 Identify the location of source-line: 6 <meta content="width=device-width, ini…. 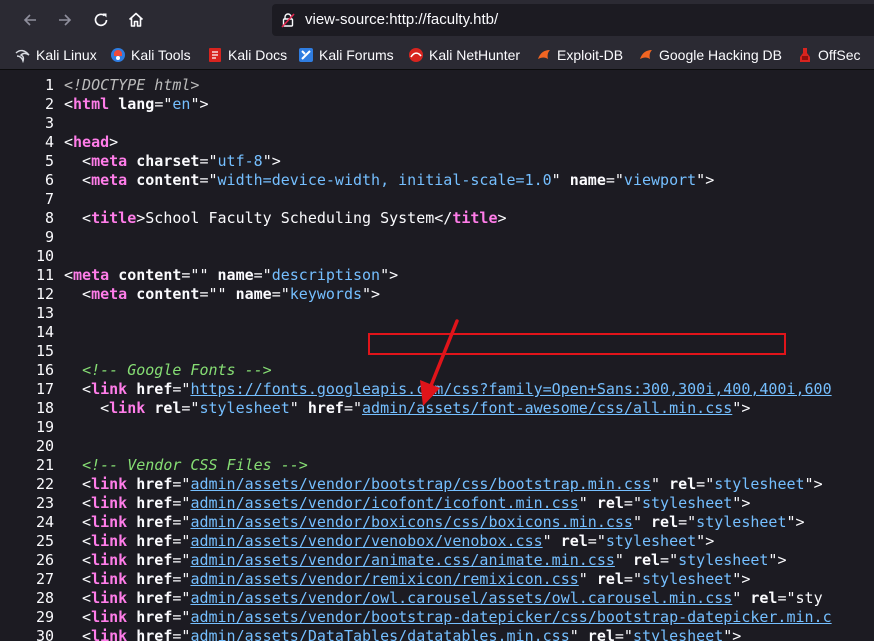
(437, 180).